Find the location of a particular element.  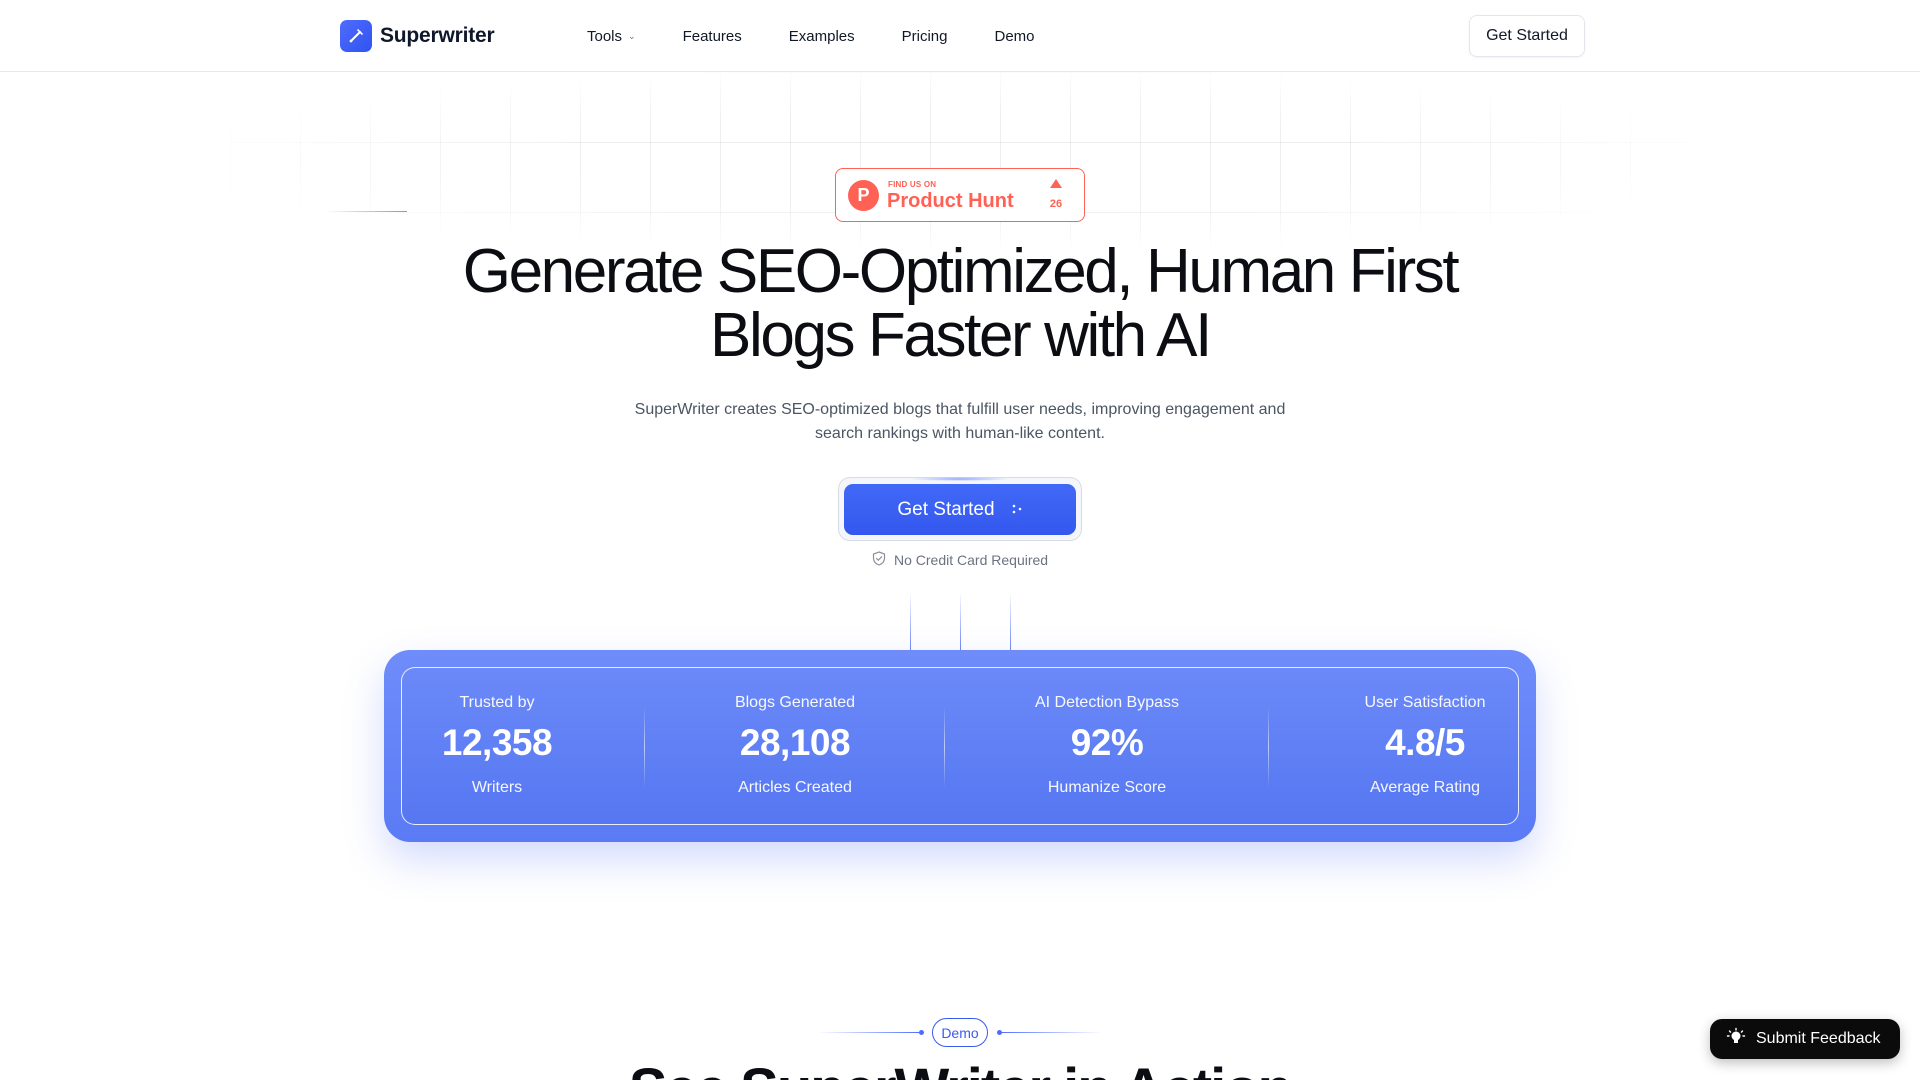

stat-ai-detection: AI Detection Bypass 92% Humanize Score is located at coordinates (1107, 747).